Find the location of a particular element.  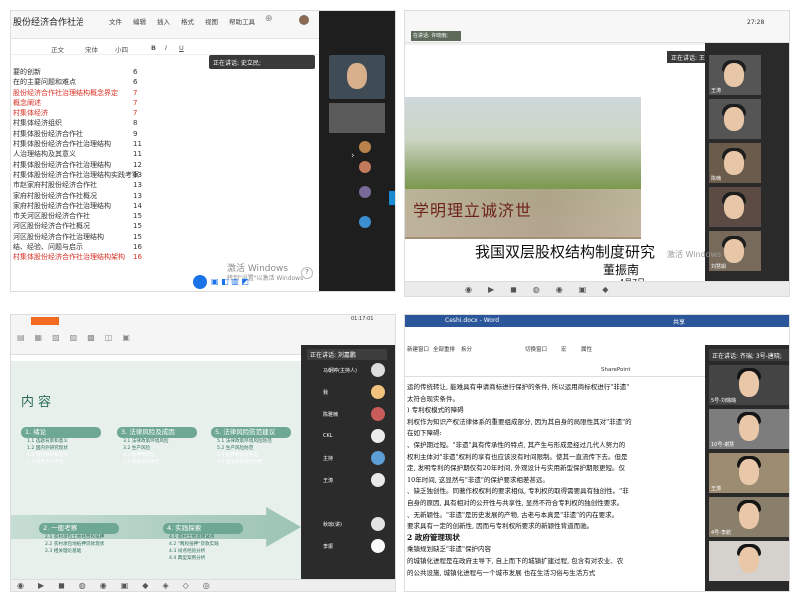

toc-entry: 家府村股份经济合作社概况 13 is located at coordinates (161, 196).